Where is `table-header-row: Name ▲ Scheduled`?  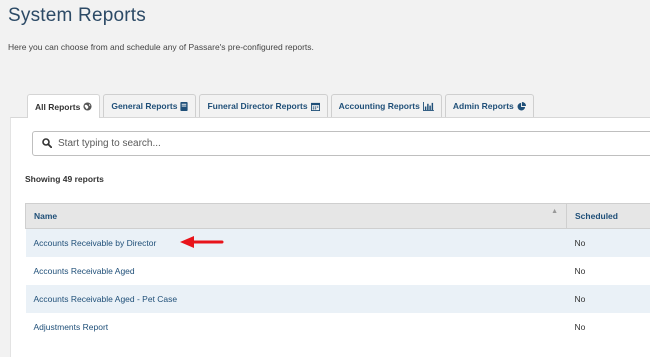
table-header-row: Name ▲ Scheduled is located at coordinates (338, 216).